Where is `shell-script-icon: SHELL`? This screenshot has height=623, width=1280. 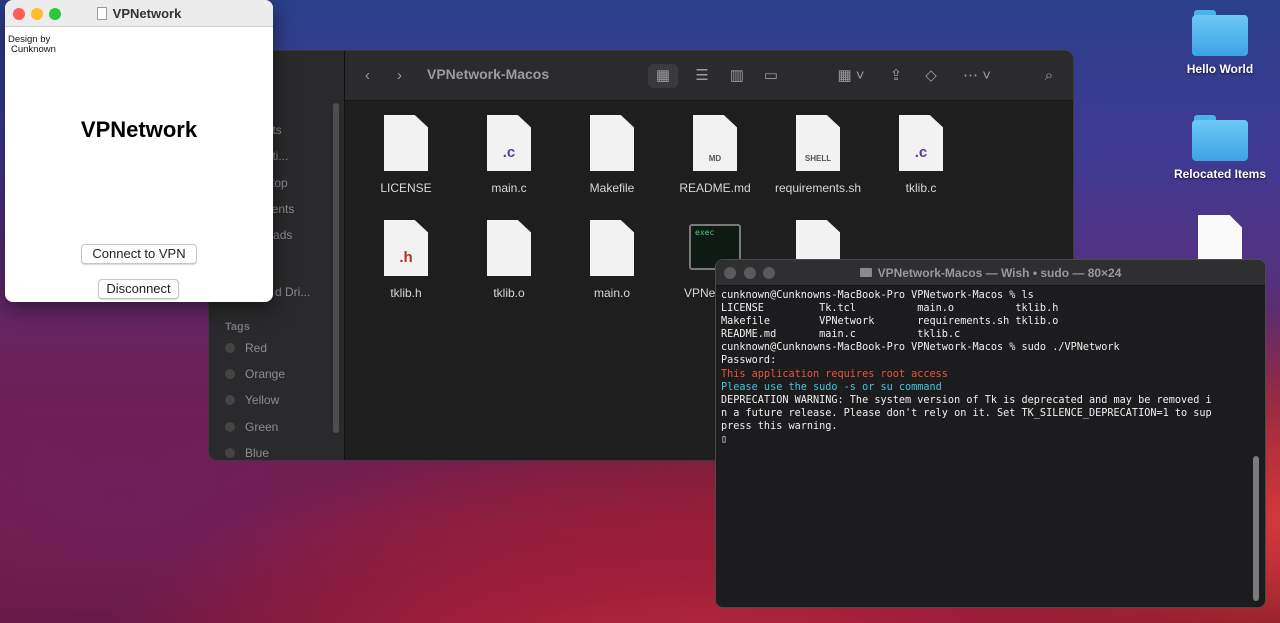
shell-script-icon: SHELL is located at coordinates (818, 143).